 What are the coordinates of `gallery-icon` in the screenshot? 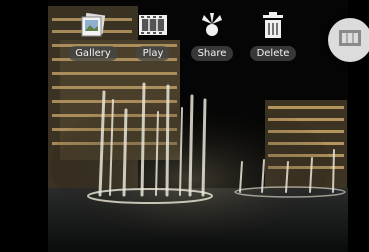 It's located at (93, 25).